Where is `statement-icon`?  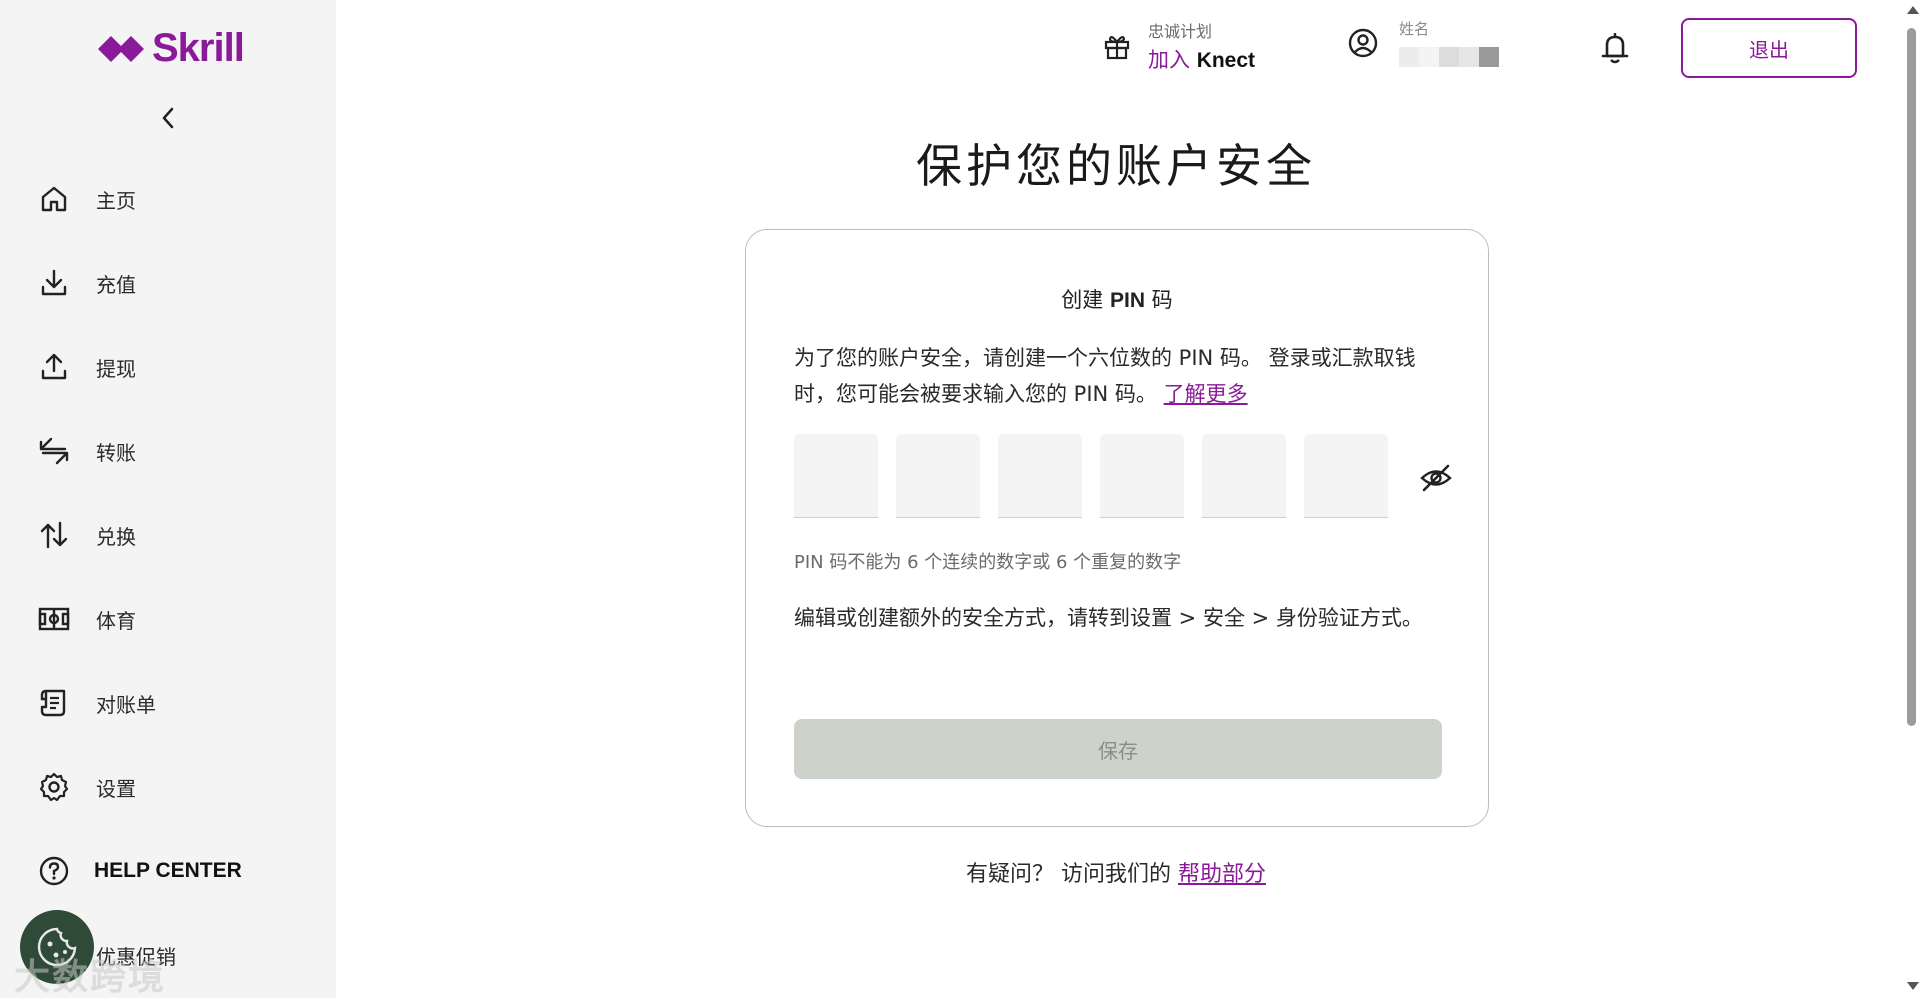 statement-icon is located at coordinates (54, 703).